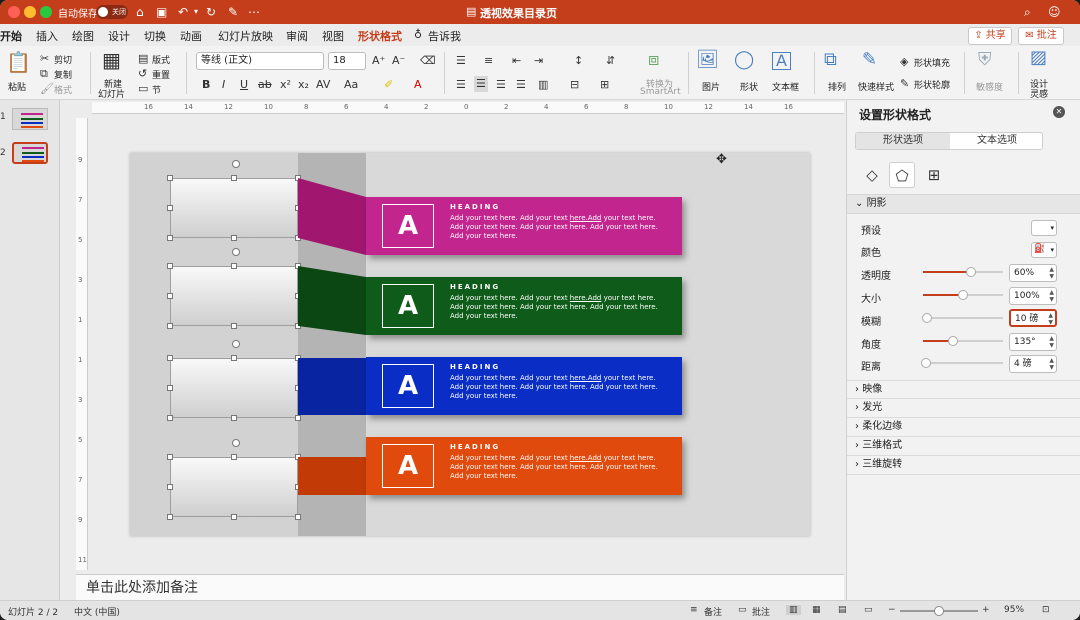  I want to click on tab-animations: 动画, so click(191, 36).